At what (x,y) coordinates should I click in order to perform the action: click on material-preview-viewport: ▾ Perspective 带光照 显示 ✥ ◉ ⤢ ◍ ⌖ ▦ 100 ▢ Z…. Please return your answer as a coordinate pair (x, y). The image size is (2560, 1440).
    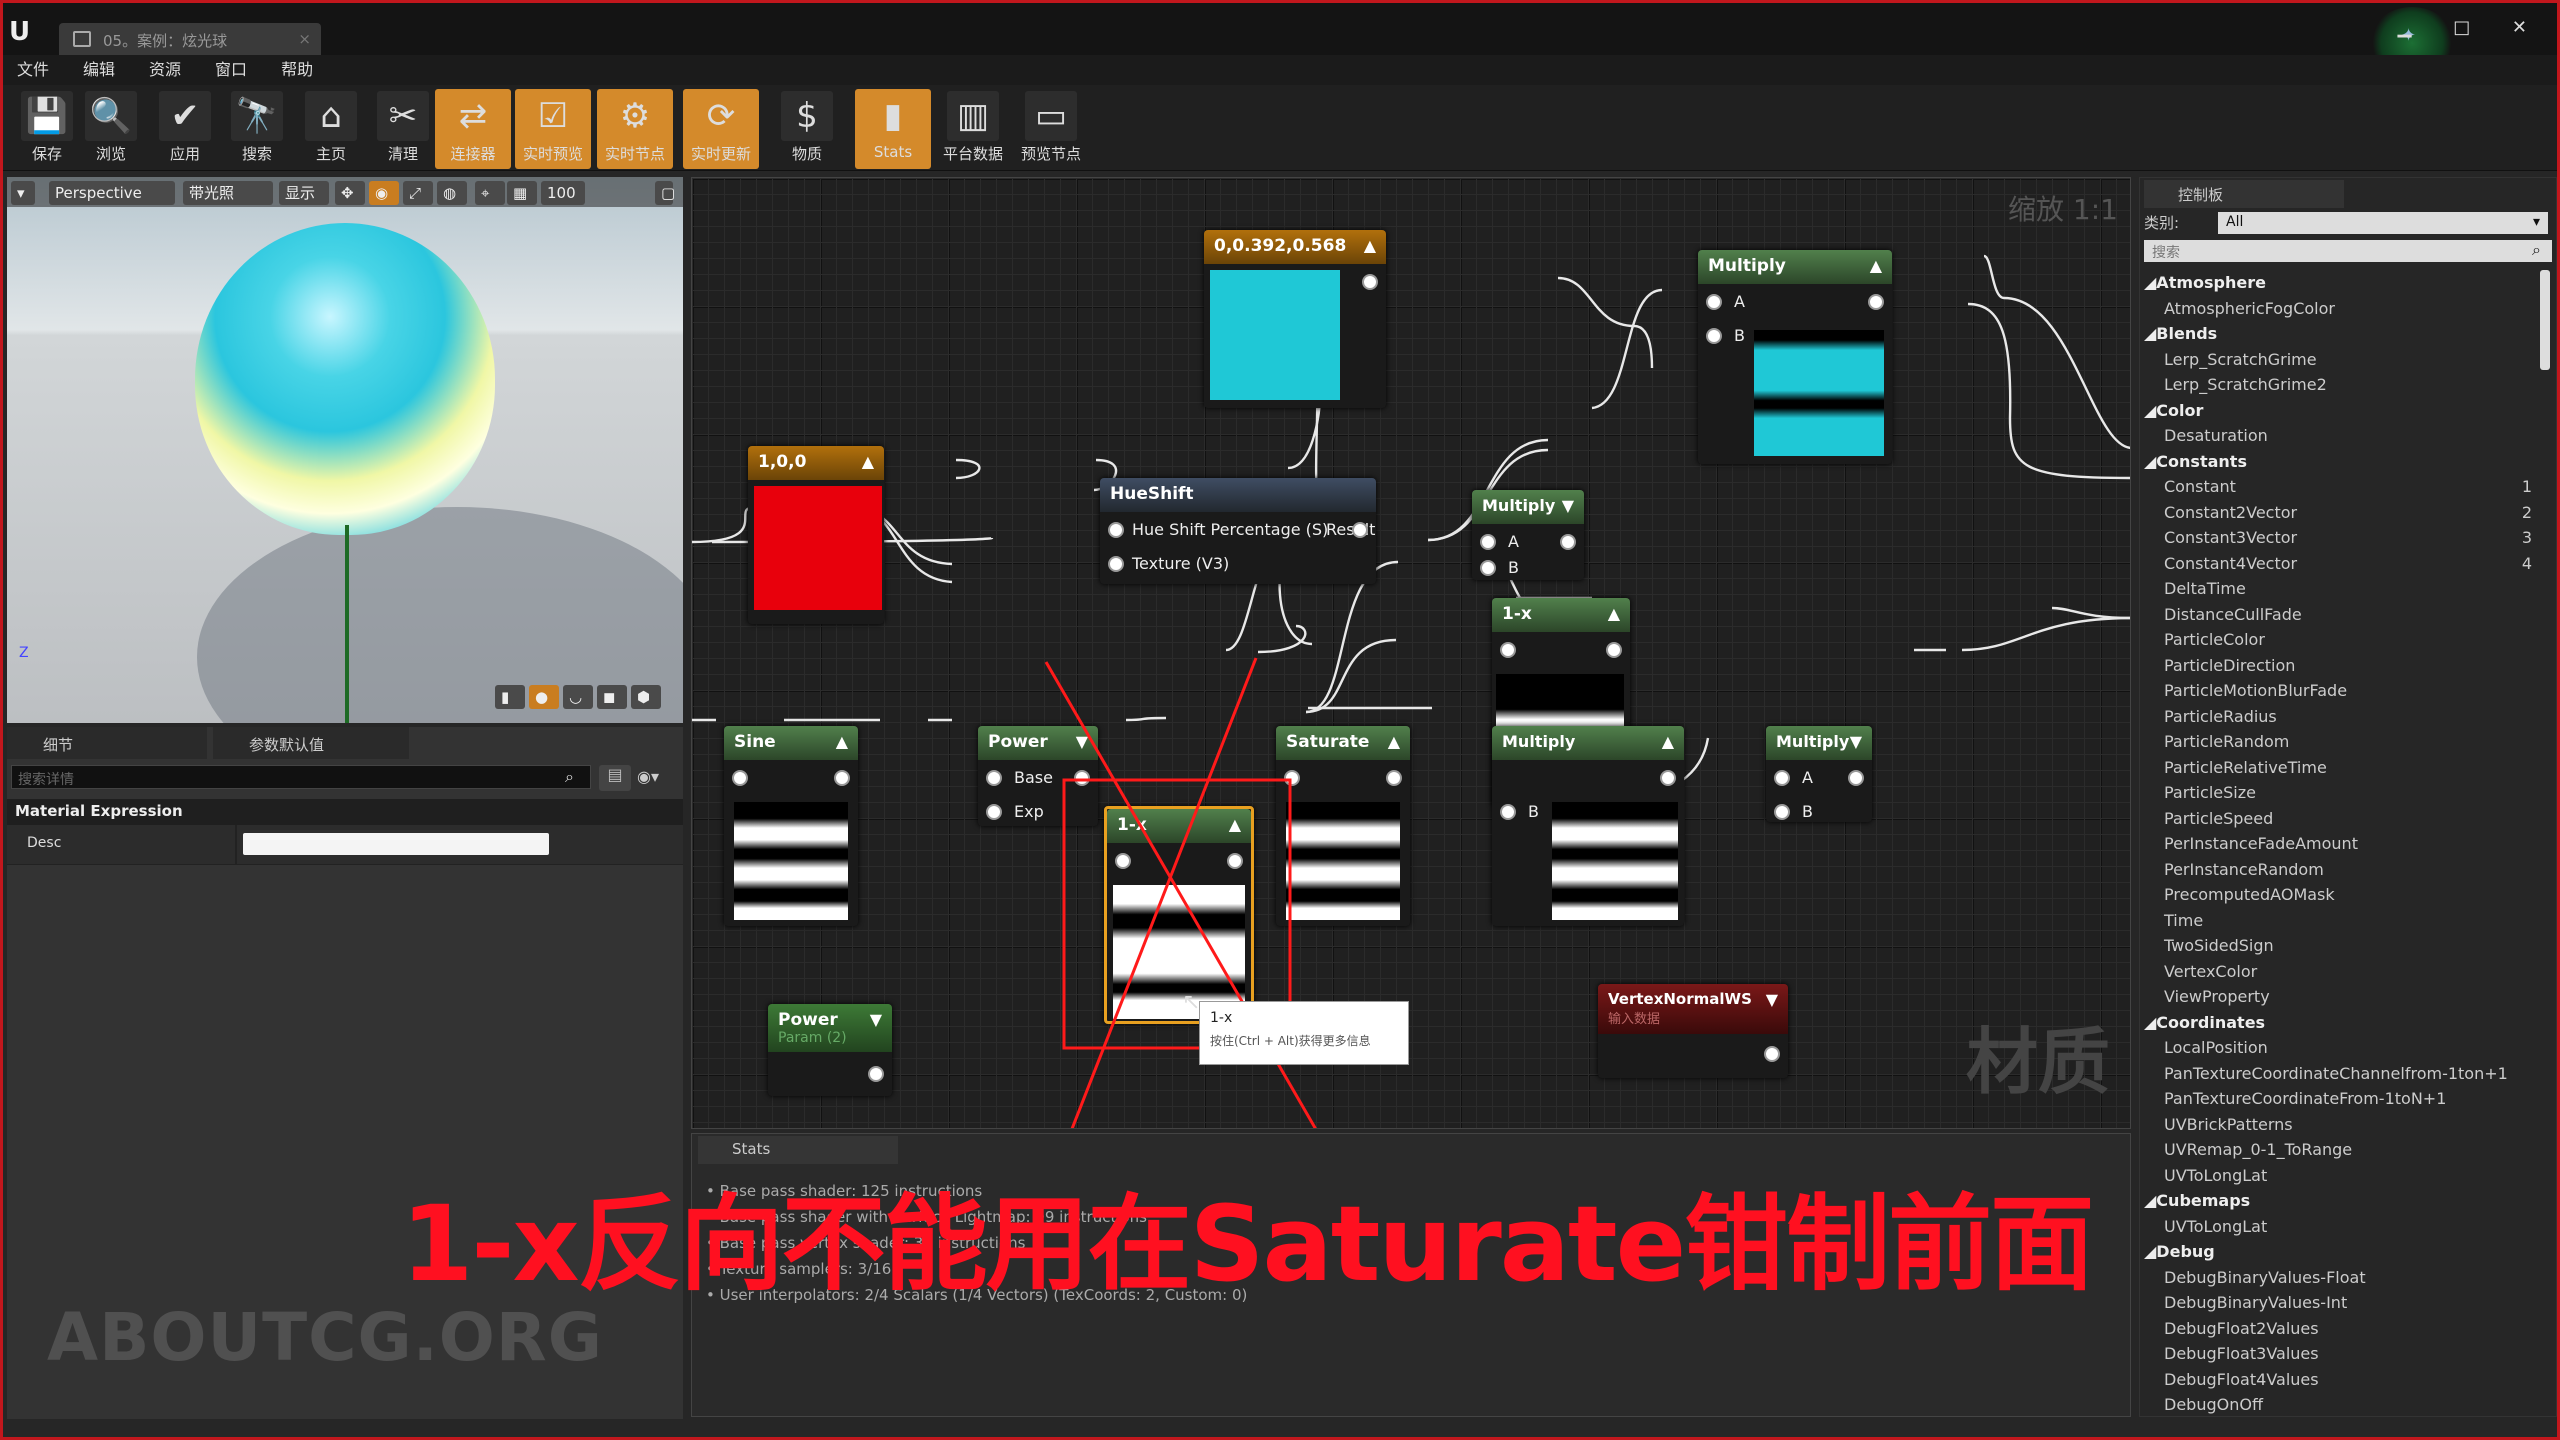
    Looking at the image, I should click on (345, 450).